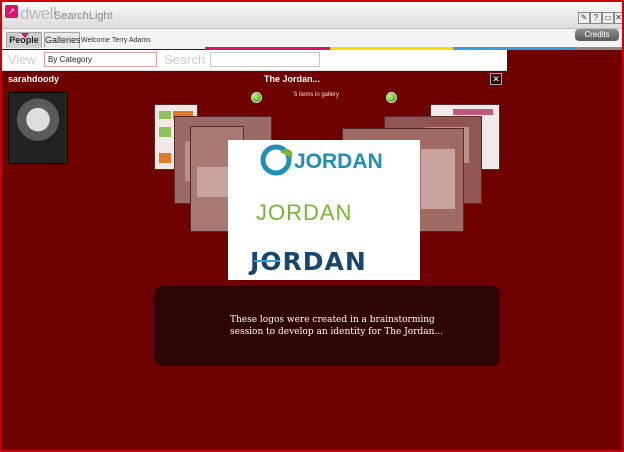 This screenshot has height=452, width=624. Describe the element at coordinates (22, 59) in the screenshot. I see `view-label: View` at that location.